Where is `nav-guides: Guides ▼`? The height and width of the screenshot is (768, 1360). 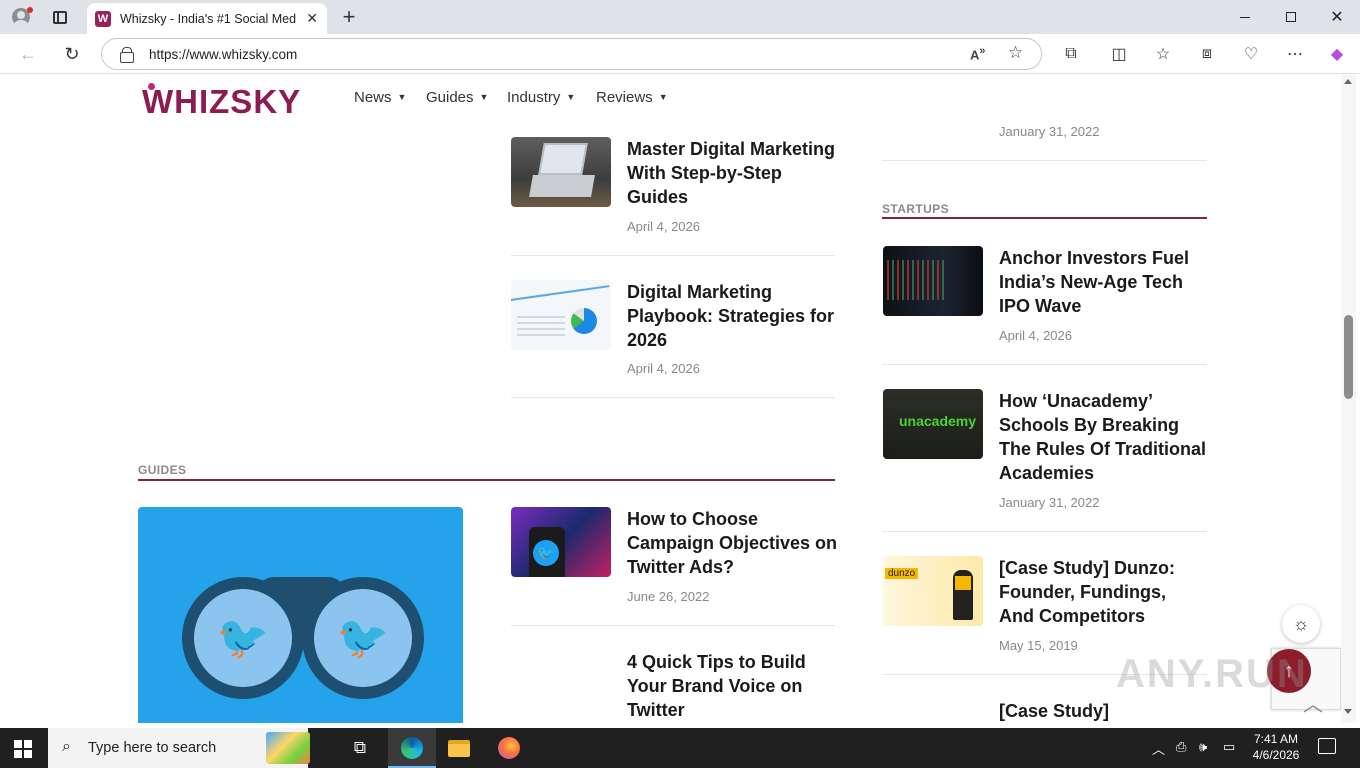
nav-guides: Guides ▼ is located at coordinates (457, 97).